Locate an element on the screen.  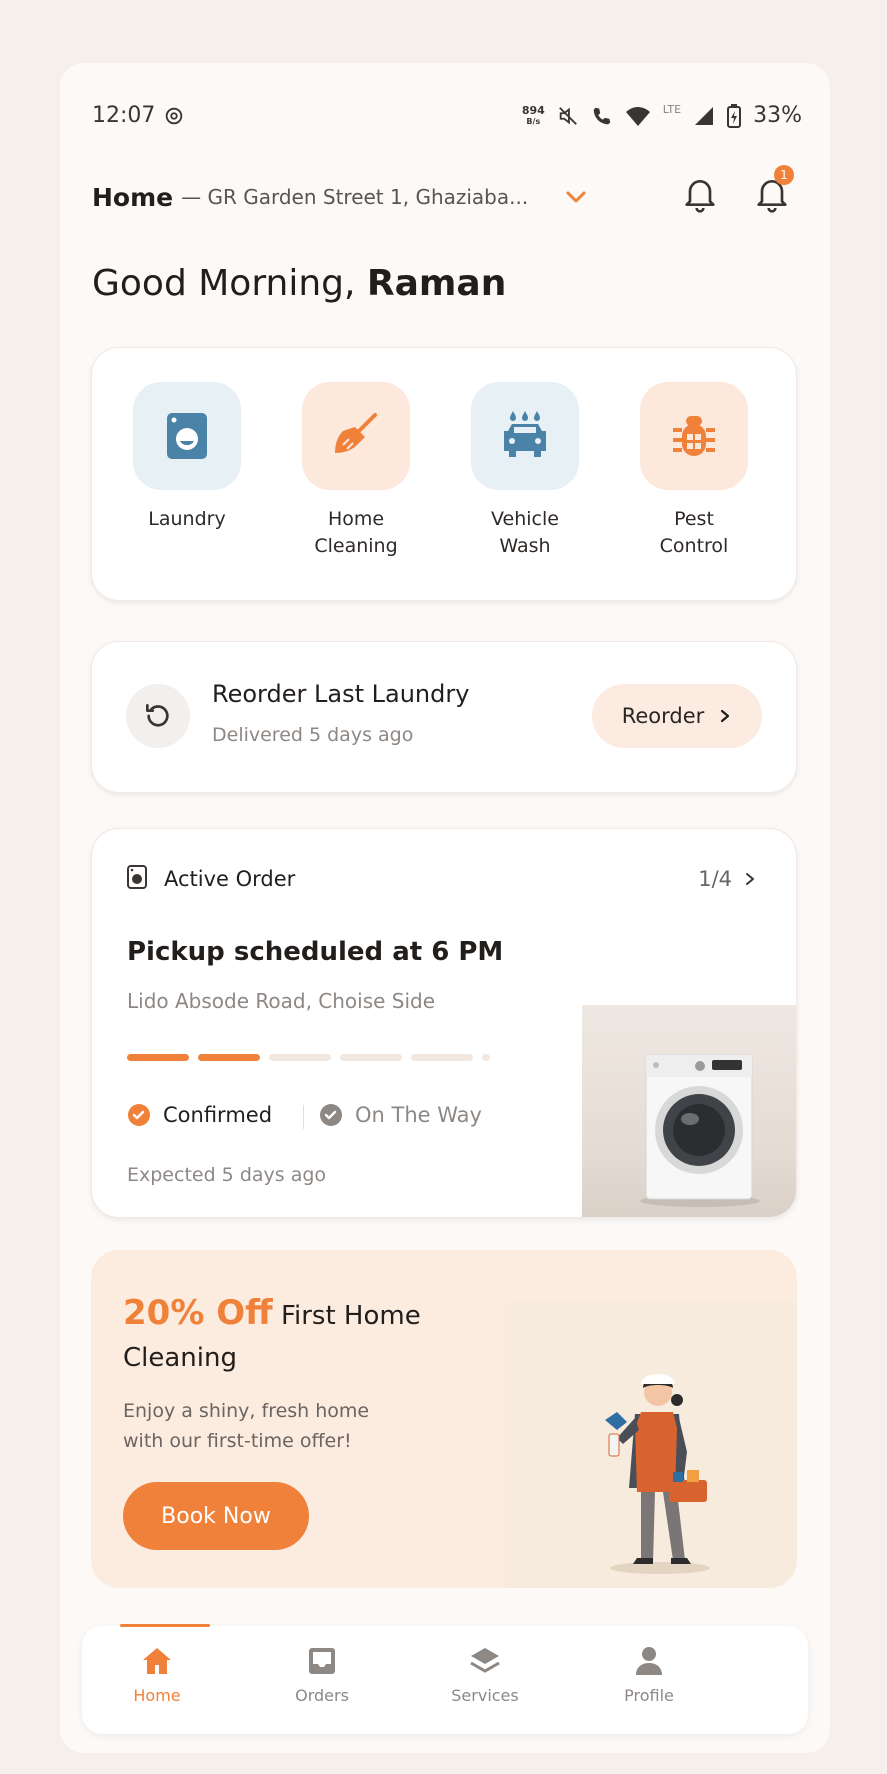
reorder-icon-circle is located at coordinates (158, 716).